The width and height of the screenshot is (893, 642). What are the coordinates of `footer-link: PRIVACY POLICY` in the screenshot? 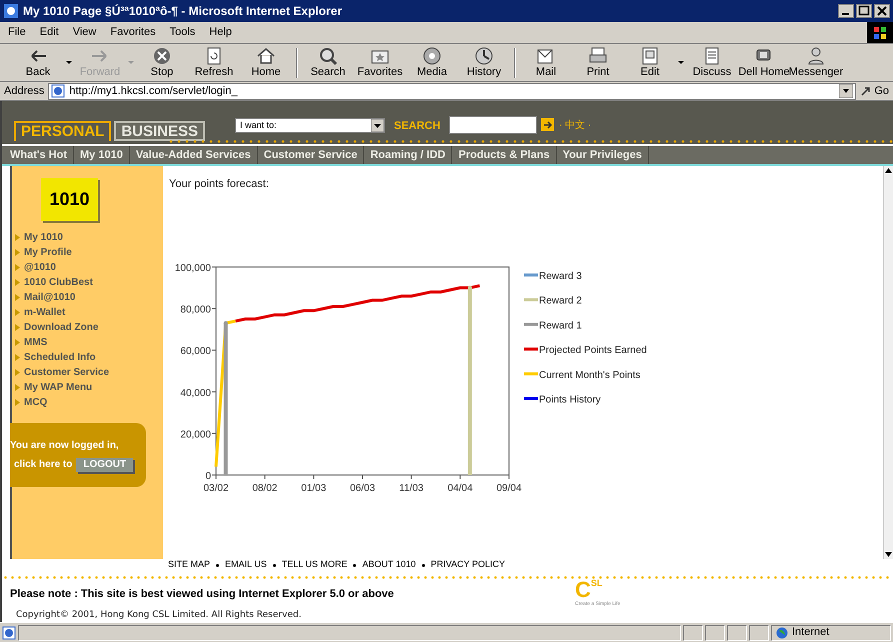 It's located at (467, 565).